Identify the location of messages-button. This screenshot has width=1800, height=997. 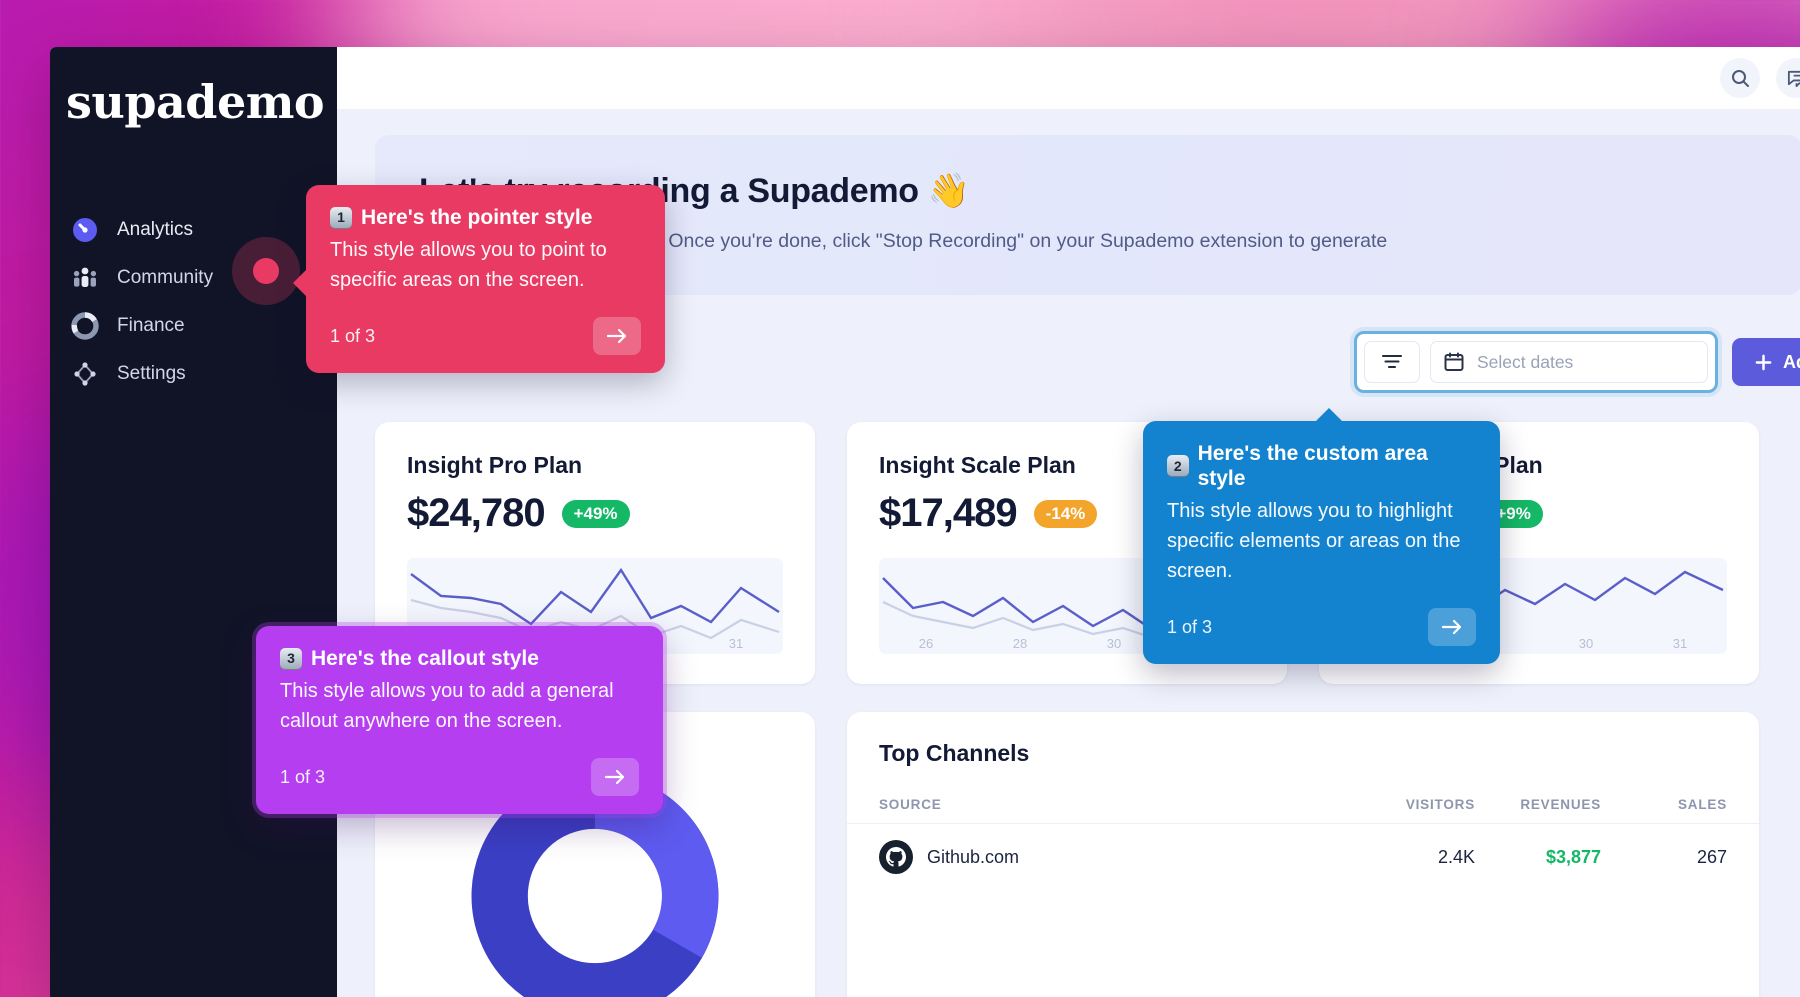
(1788, 78).